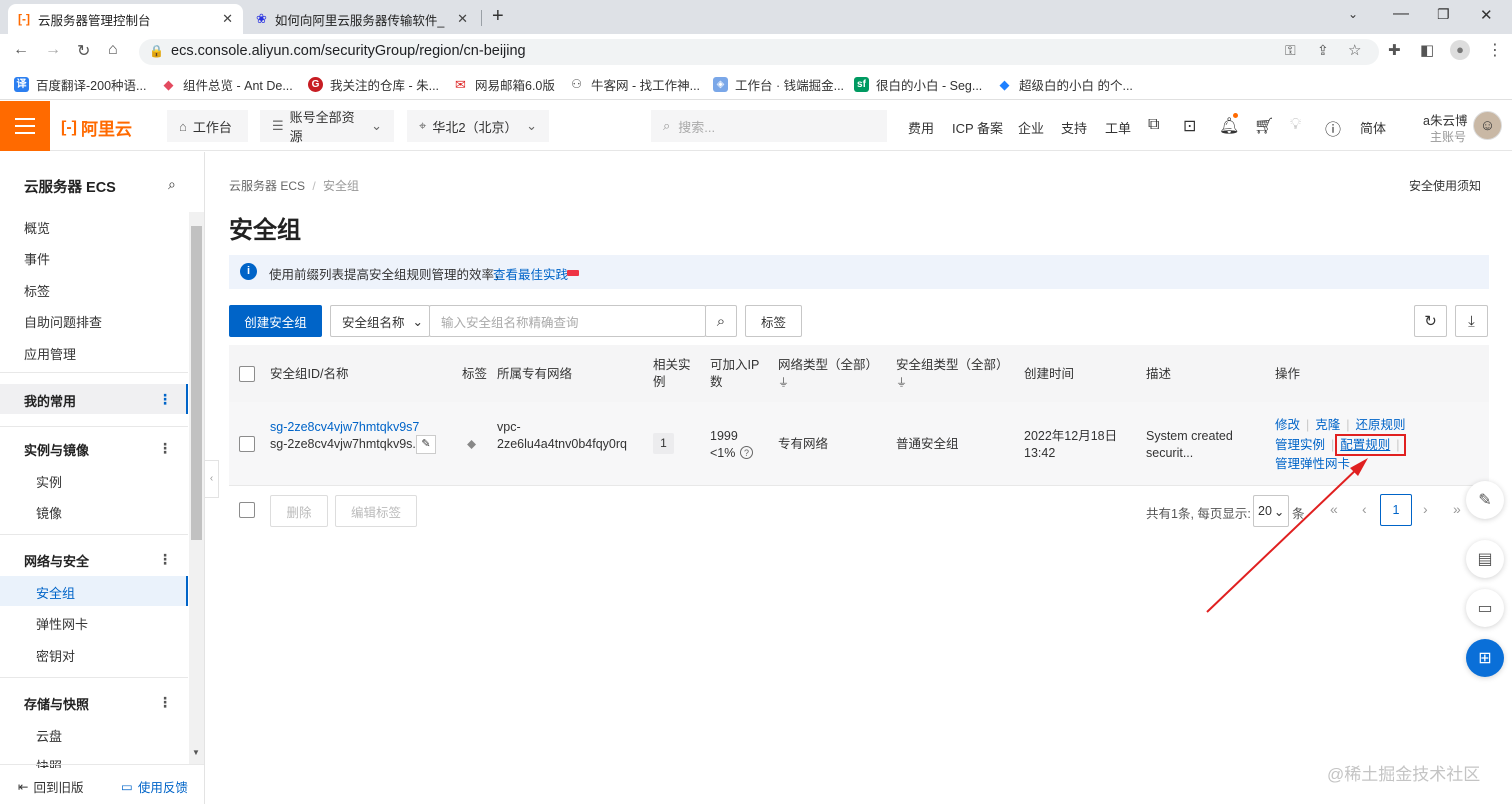 Image resolution: width=1512 pixels, height=804 pixels. What do you see at coordinates (921, 127) in the screenshot?
I see `nav-link-fees: 费用` at bounding box center [921, 127].